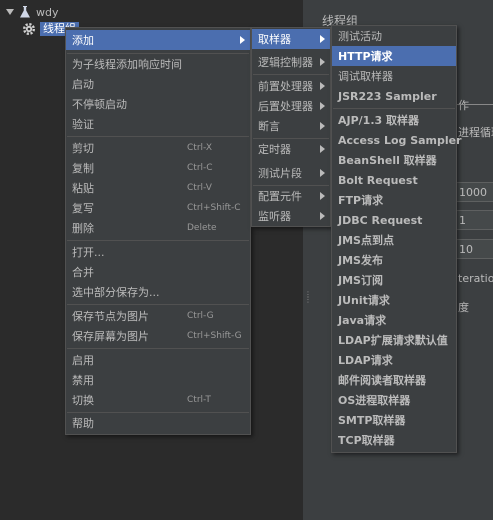 This screenshot has height=520, width=493. Describe the element at coordinates (394, 260) in the screenshot. I see `sampler-item-jms-publish: JMS发布` at that location.